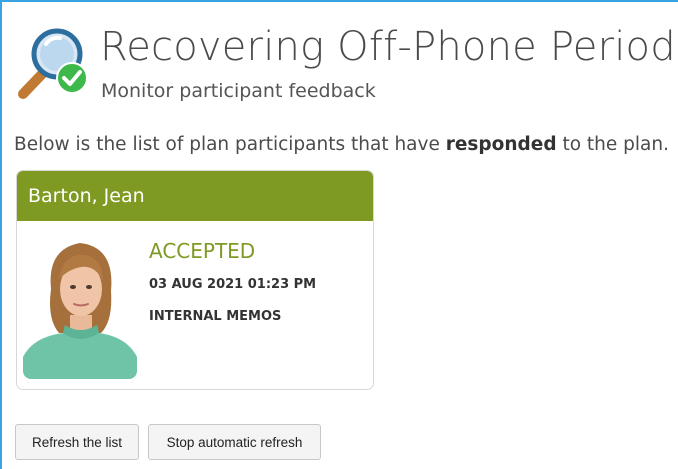 The height and width of the screenshot is (469, 678). What do you see at coordinates (215, 316) in the screenshot?
I see `response-channel: INTERNAL MEMOS` at bounding box center [215, 316].